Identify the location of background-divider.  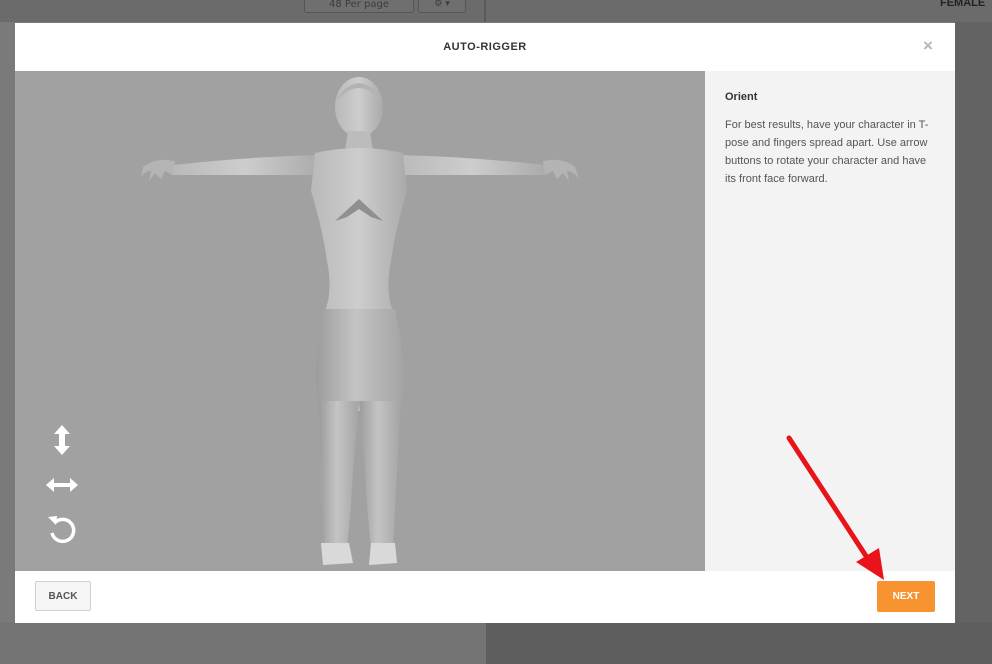
(485, 11).